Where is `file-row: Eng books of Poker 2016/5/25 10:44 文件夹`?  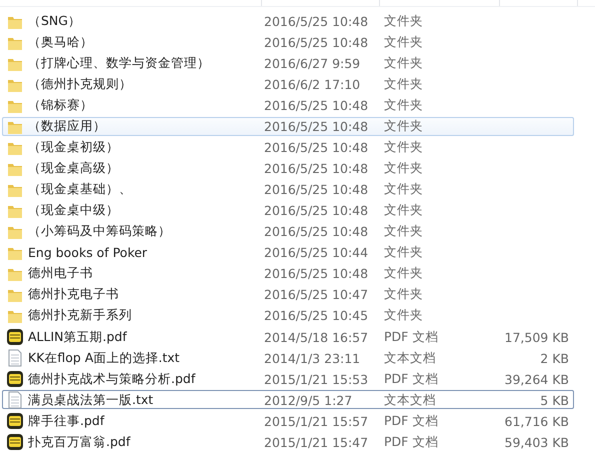 file-row: Eng books of Poker 2016/5/25 10:44 文件夹 is located at coordinates (288, 252).